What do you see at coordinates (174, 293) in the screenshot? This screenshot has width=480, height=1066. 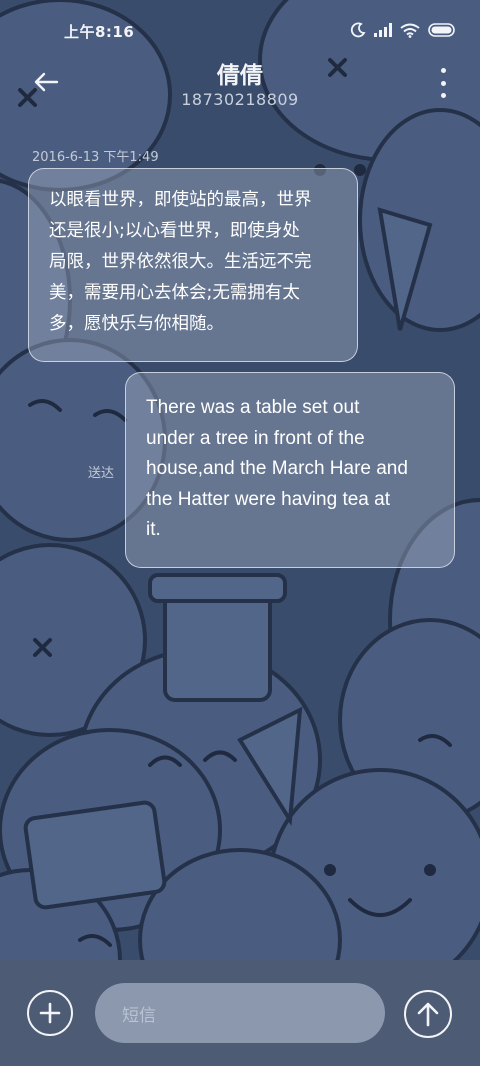 I see `message-line: 美，需要用心去体会;无需拥有太` at bounding box center [174, 293].